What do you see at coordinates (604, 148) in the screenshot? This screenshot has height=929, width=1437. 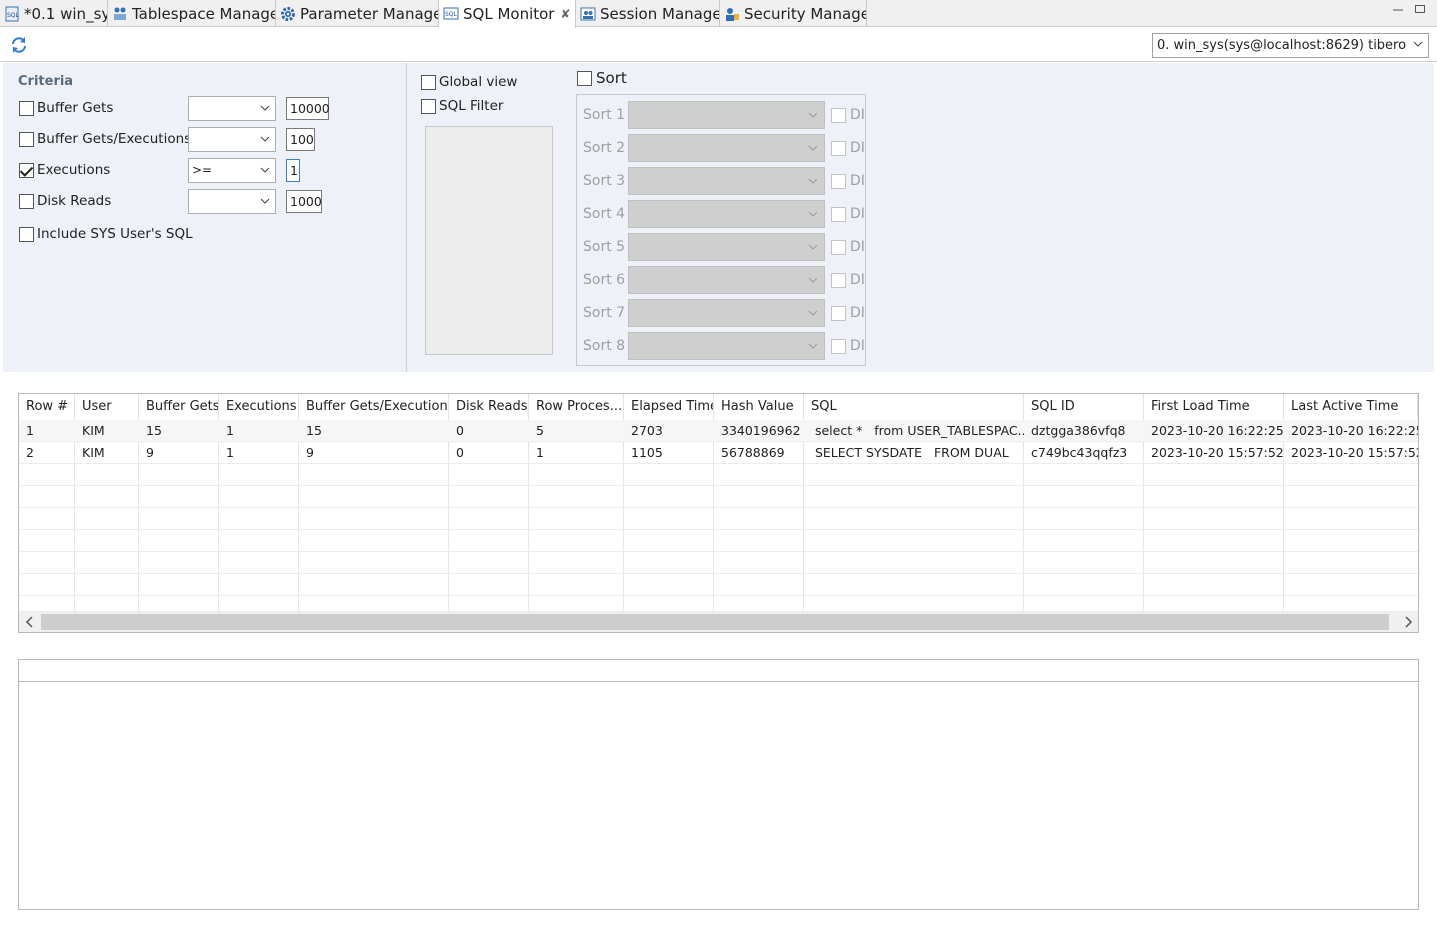 I see `sort-2-label: Sort 2` at bounding box center [604, 148].